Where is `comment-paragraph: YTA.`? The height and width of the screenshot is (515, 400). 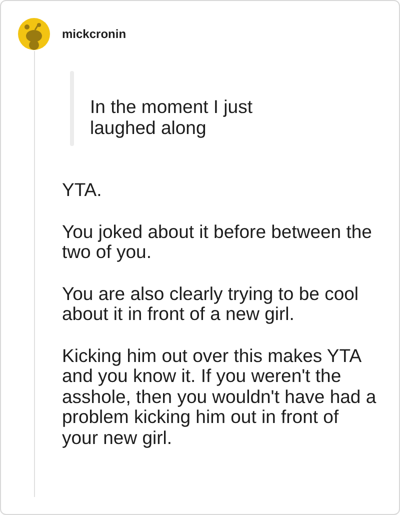 comment-paragraph: YTA. is located at coordinates (82, 190).